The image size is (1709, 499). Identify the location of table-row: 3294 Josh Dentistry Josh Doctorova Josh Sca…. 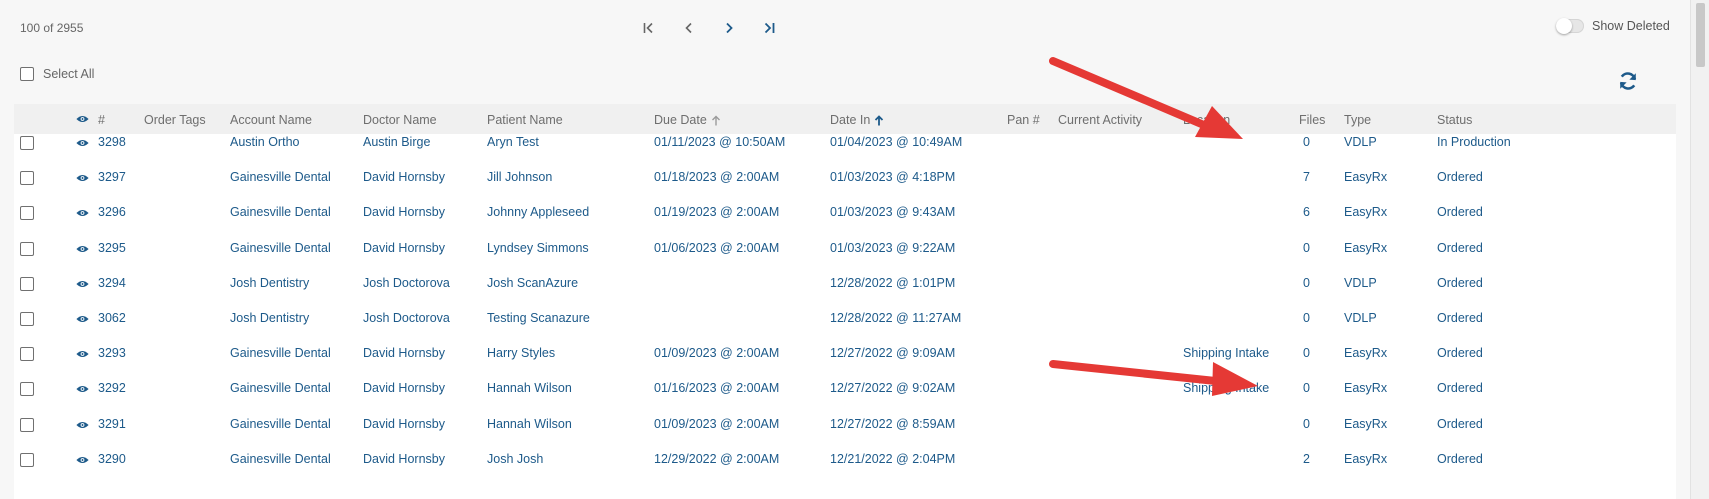
(845, 288).